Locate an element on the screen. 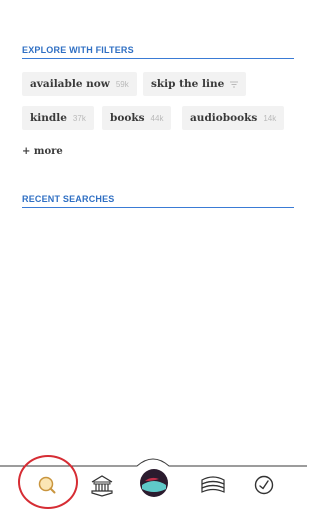 The image size is (320, 509). annotation-highlight-ring is located at coordinates (48, 482).